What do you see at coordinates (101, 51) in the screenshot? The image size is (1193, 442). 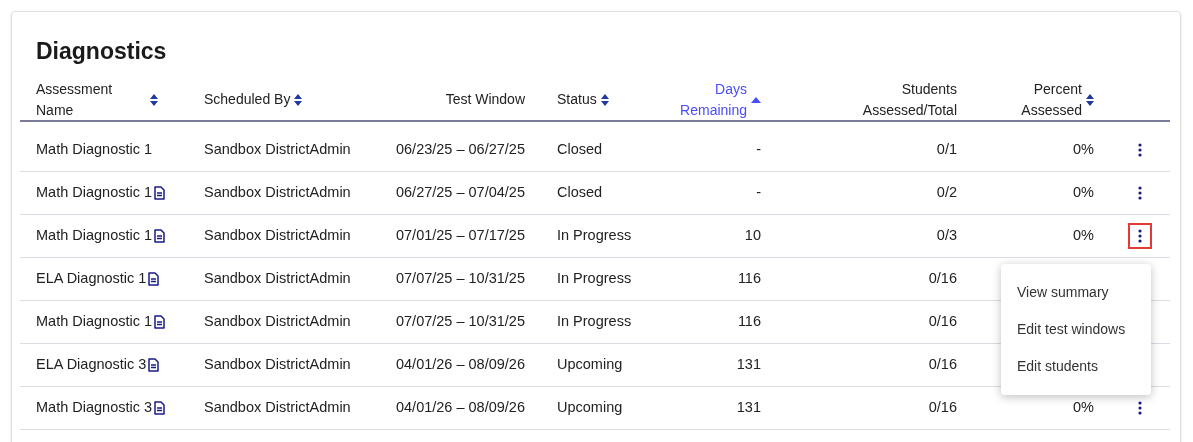 I see `page-title: Diagnostics` at bounding box center [101, 51].